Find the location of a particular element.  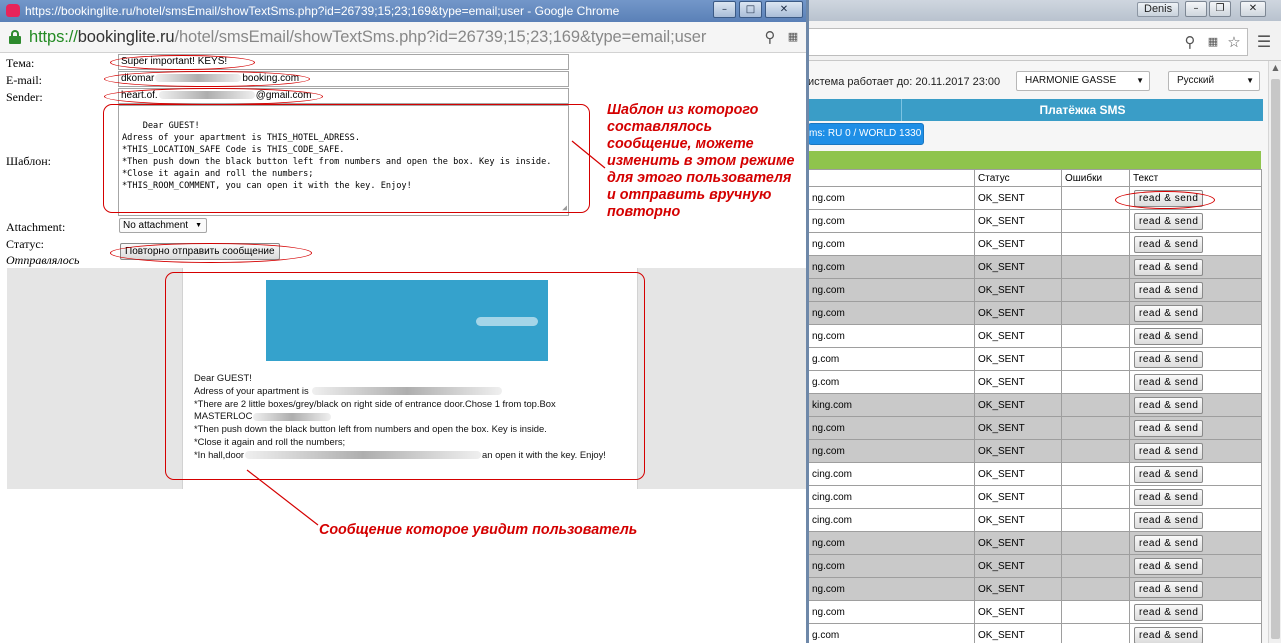

table-header-row: Статус Ошибки Текст is located at coordinates (1035, 178).